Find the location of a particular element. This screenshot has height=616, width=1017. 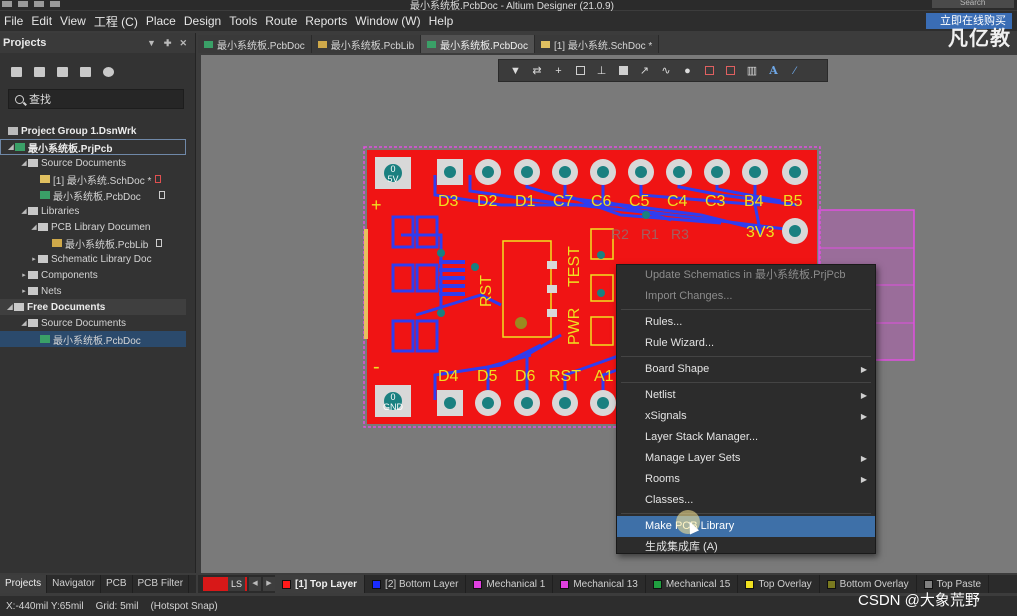

tree-node-free-source-documents: ◢ Source Documents is located at coordinates (98, 323).